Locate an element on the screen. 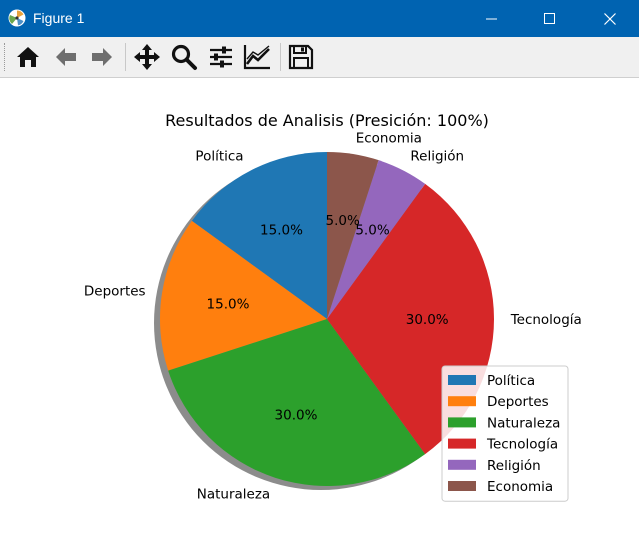  forward-button is located at coordinates (102, 57).